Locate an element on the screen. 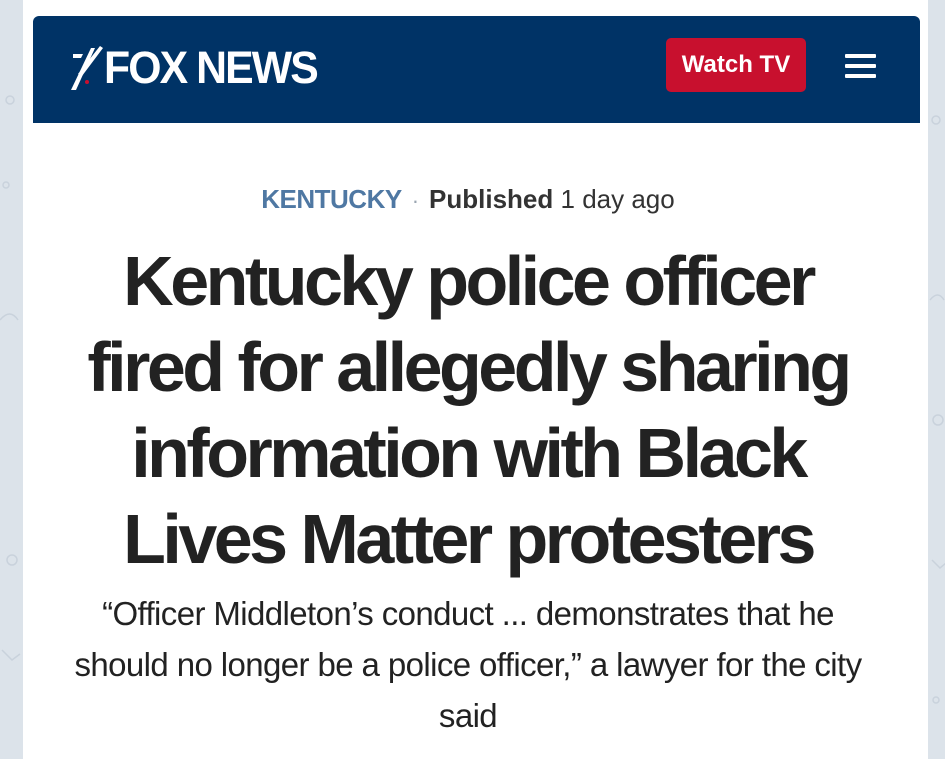 Image resolution: width=945 pixels, height=759 pixels. logo-wordmark: FOX NEWS is located at coordinates (211, 67).